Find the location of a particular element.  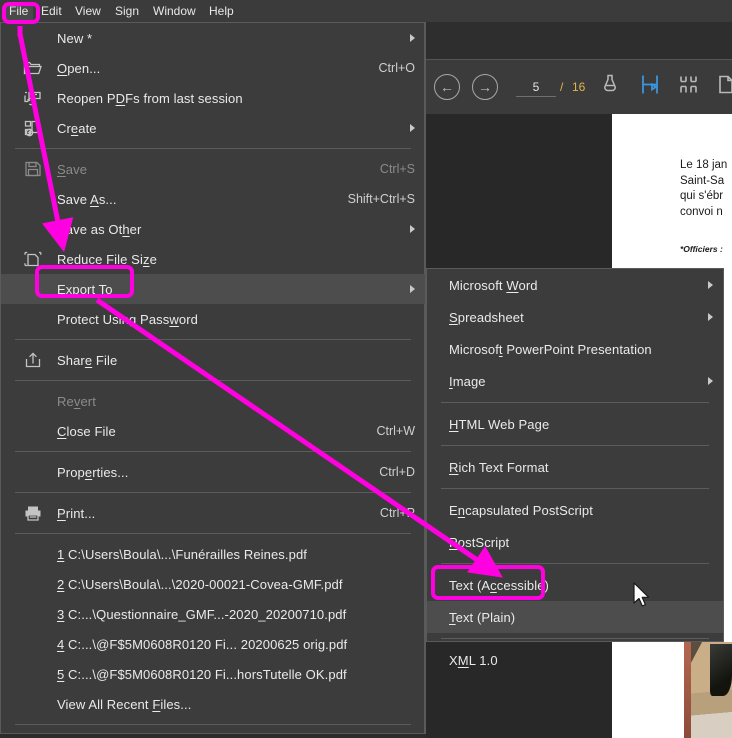

menu-item-properties: Properties... Ctrl+D is located at coordinates (213, 472).